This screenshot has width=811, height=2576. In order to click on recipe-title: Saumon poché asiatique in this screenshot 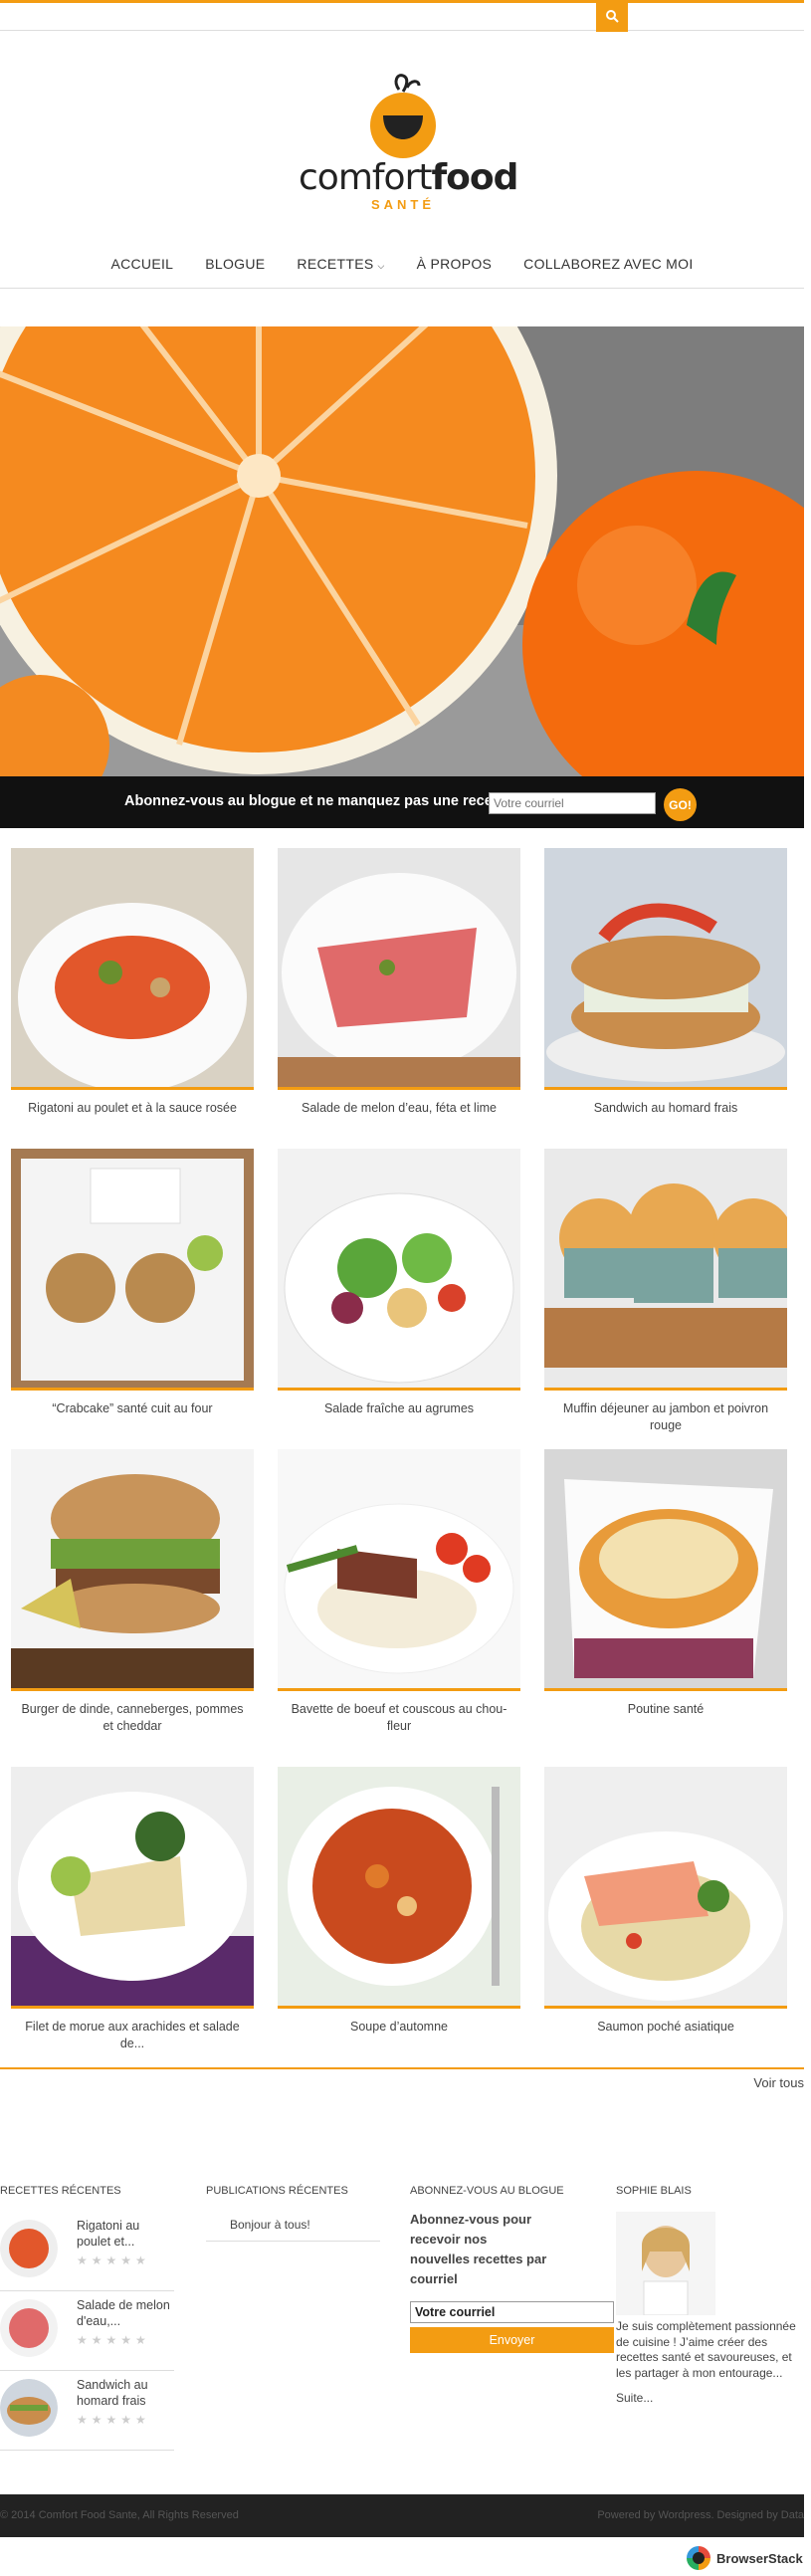, I will do `click(665, 2027)`.